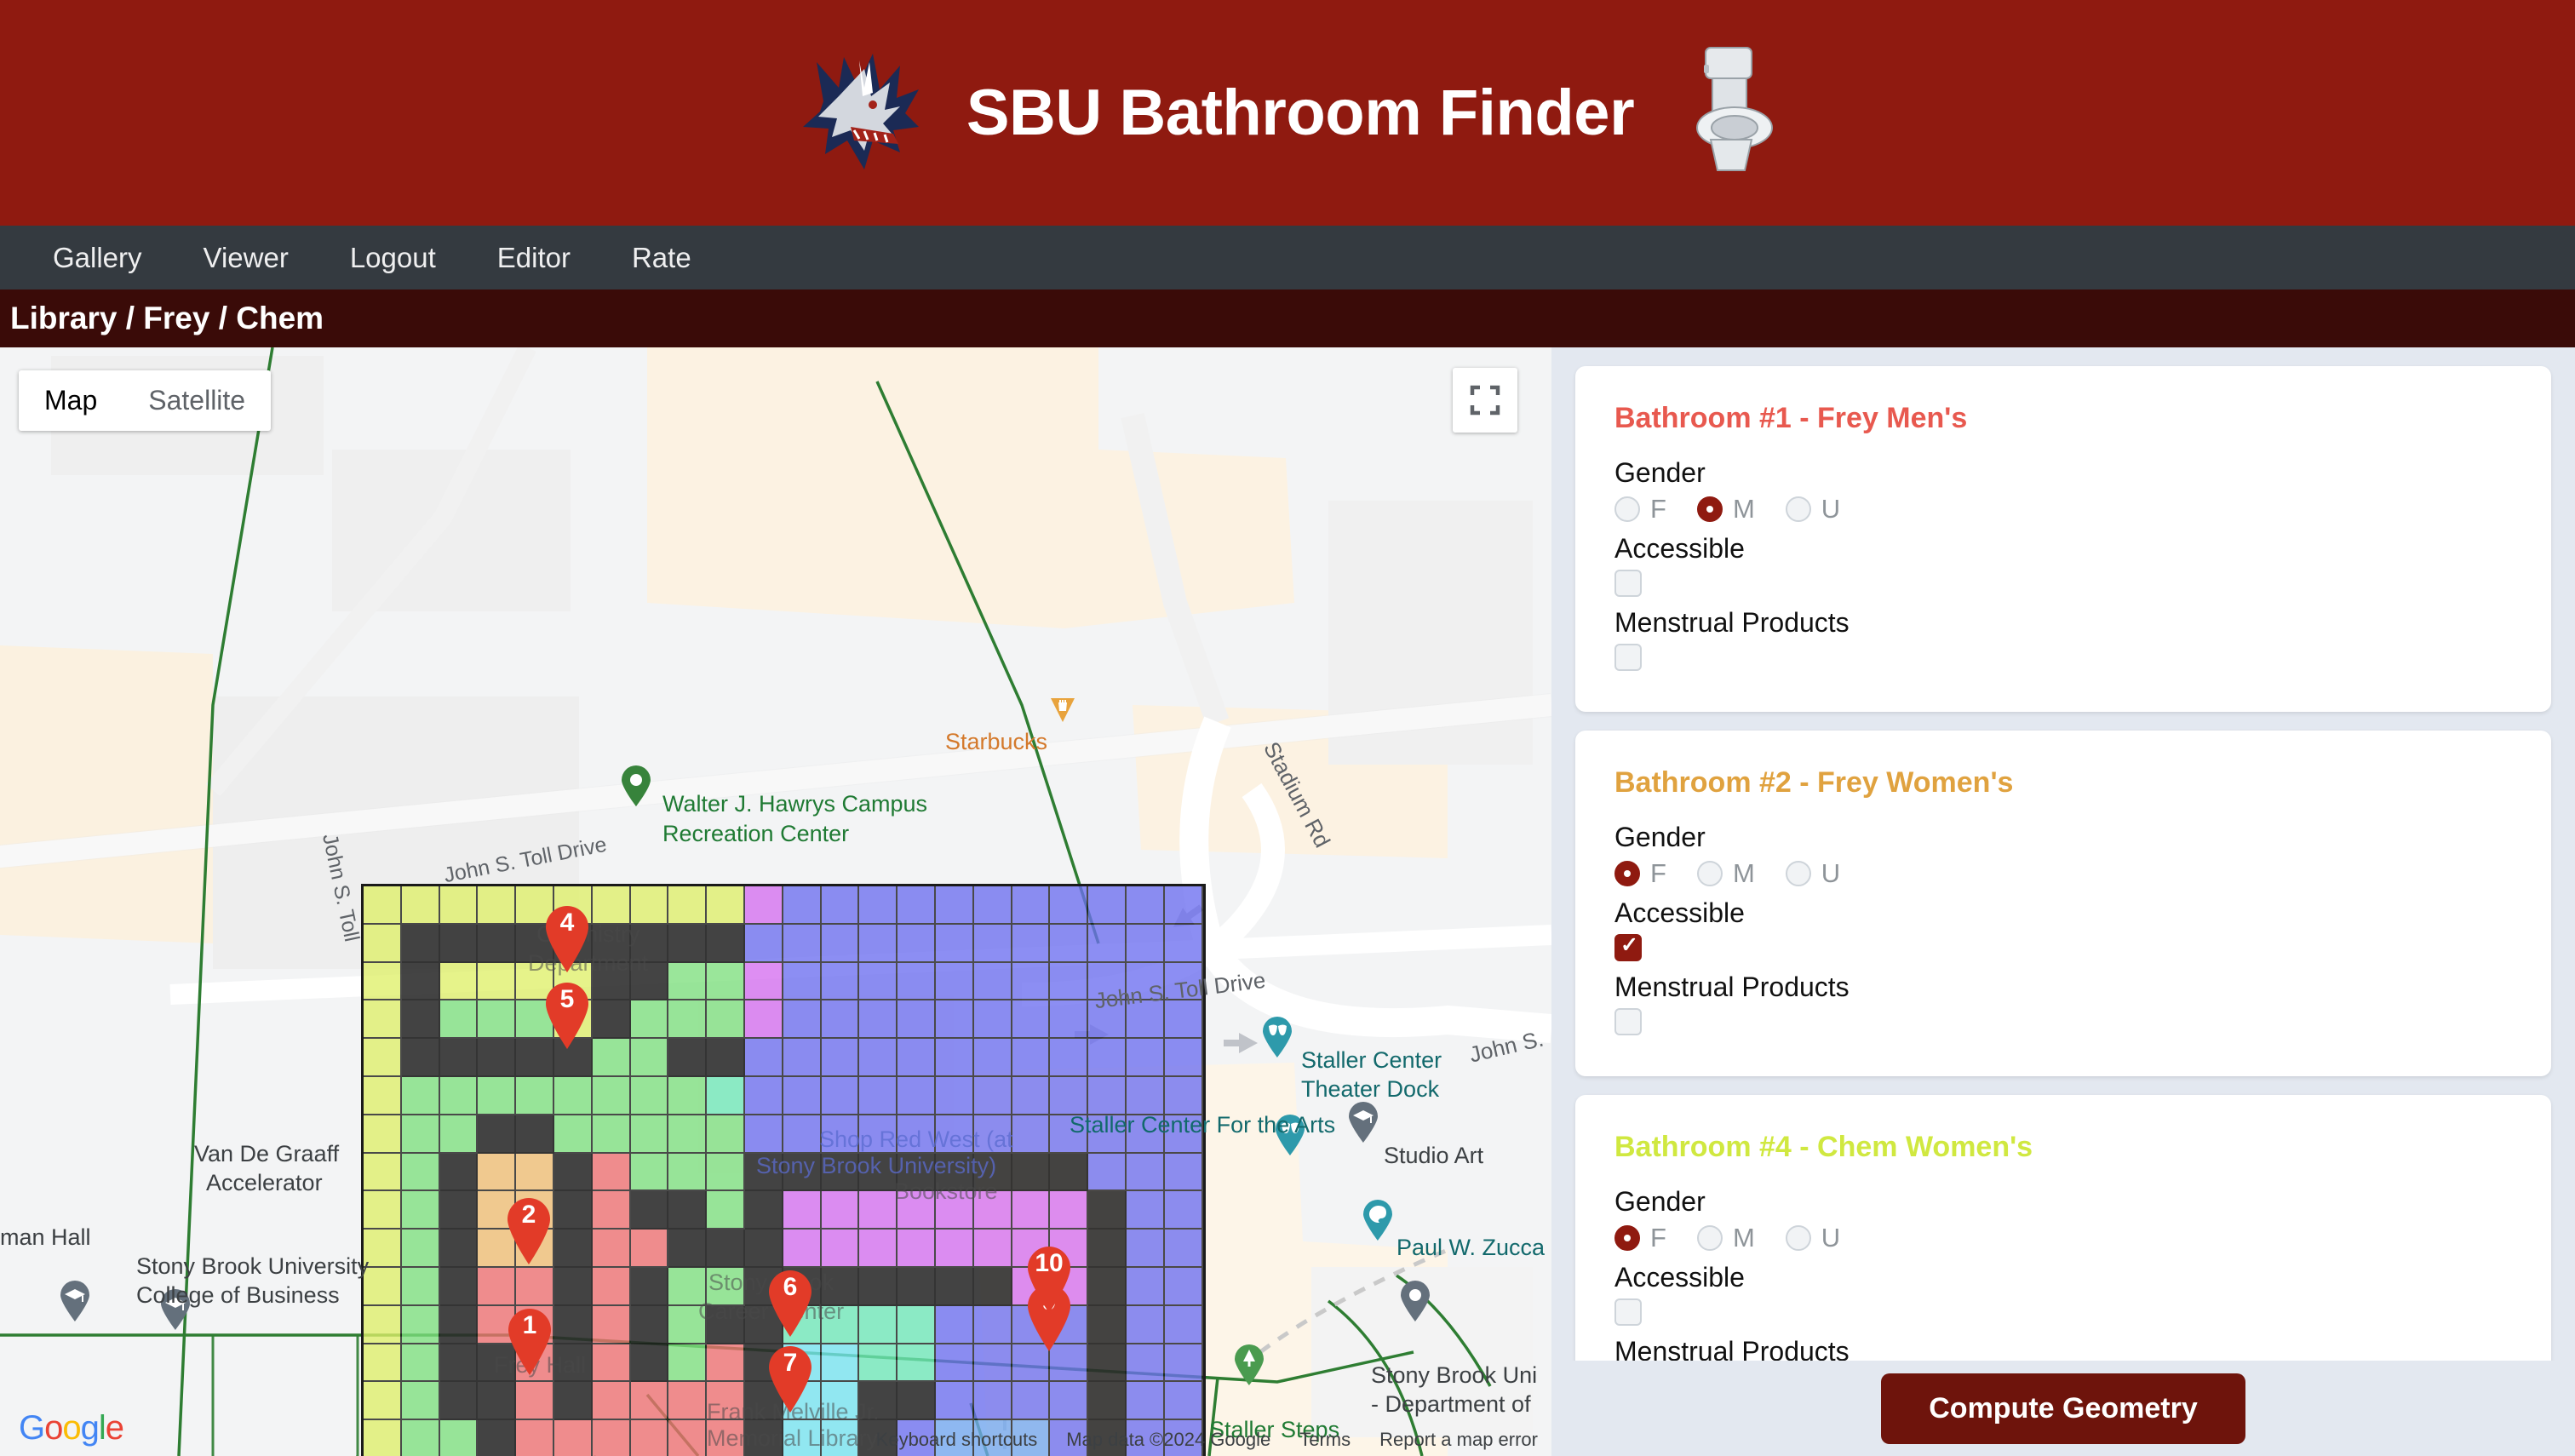  Describe the element at coordinates (860, 111) in the screenshot. I see `wolfie-seawolf-logo` at that location.